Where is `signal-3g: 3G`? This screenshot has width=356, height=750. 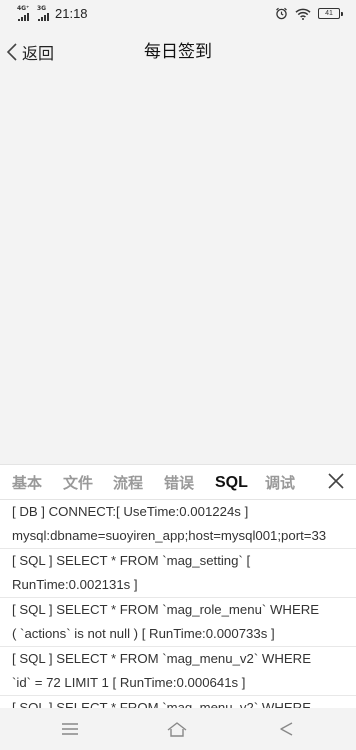 signal-3g: 3G is located at coordinates (45, 14).